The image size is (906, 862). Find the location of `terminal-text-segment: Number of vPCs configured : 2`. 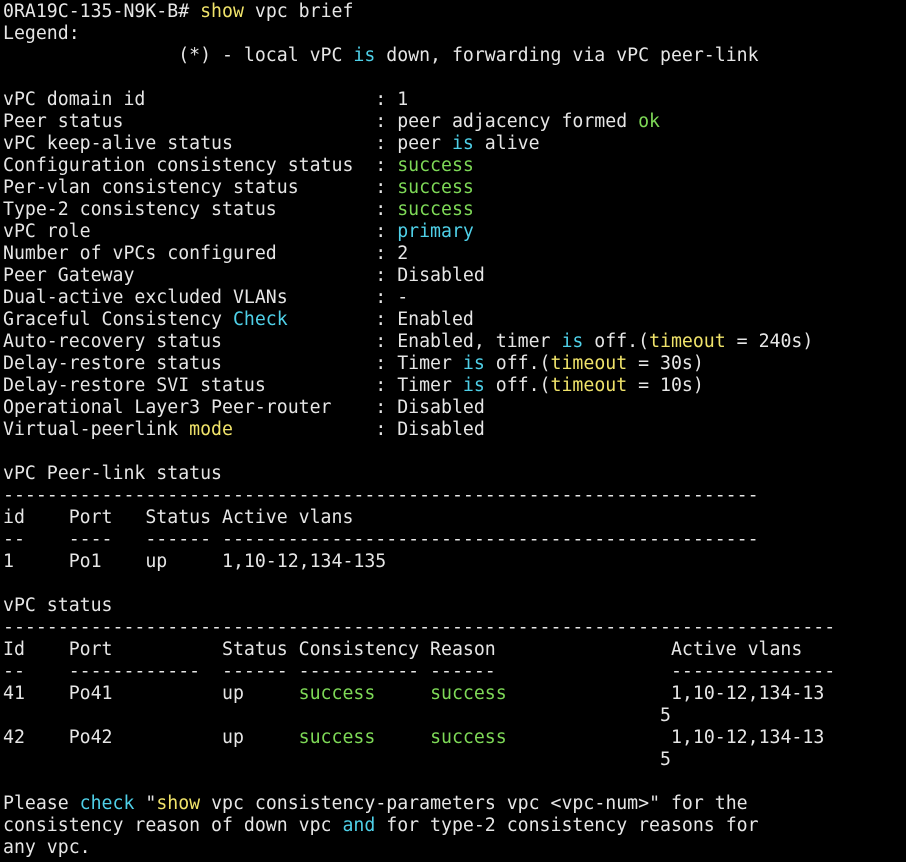

terminal-text-segment: Number of vPCs configured : 2 is located at coordinates (206, 253).